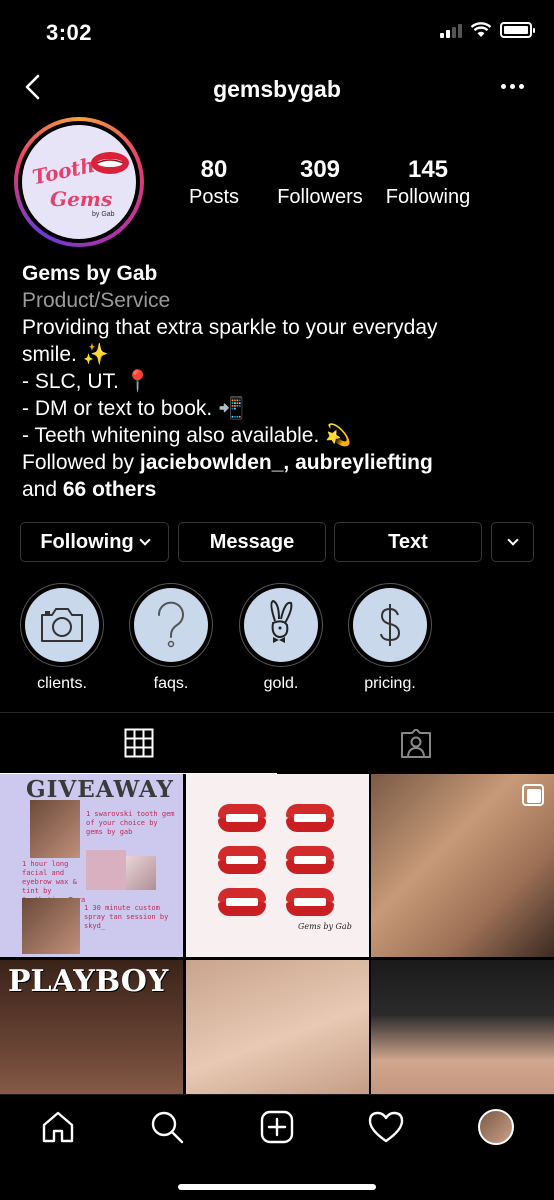 The height and width of the screenshot is (1200, 554). Describe the element at coordinates (110, 163) in the screenshot. I see `lips-icon` at that location.